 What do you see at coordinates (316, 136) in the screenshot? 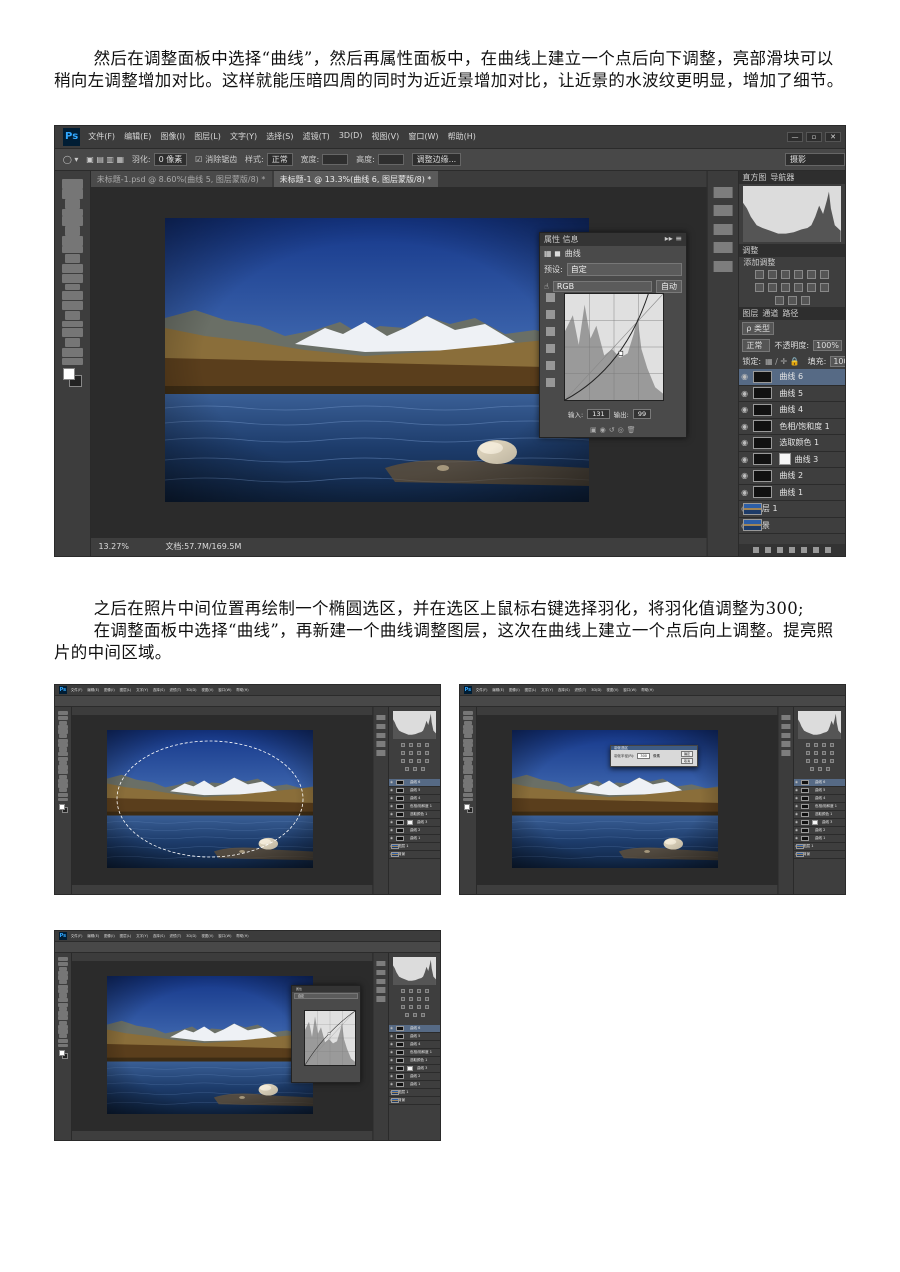
I see `menu-filter: 滤镜(T)` at bounding box center [316, 136].